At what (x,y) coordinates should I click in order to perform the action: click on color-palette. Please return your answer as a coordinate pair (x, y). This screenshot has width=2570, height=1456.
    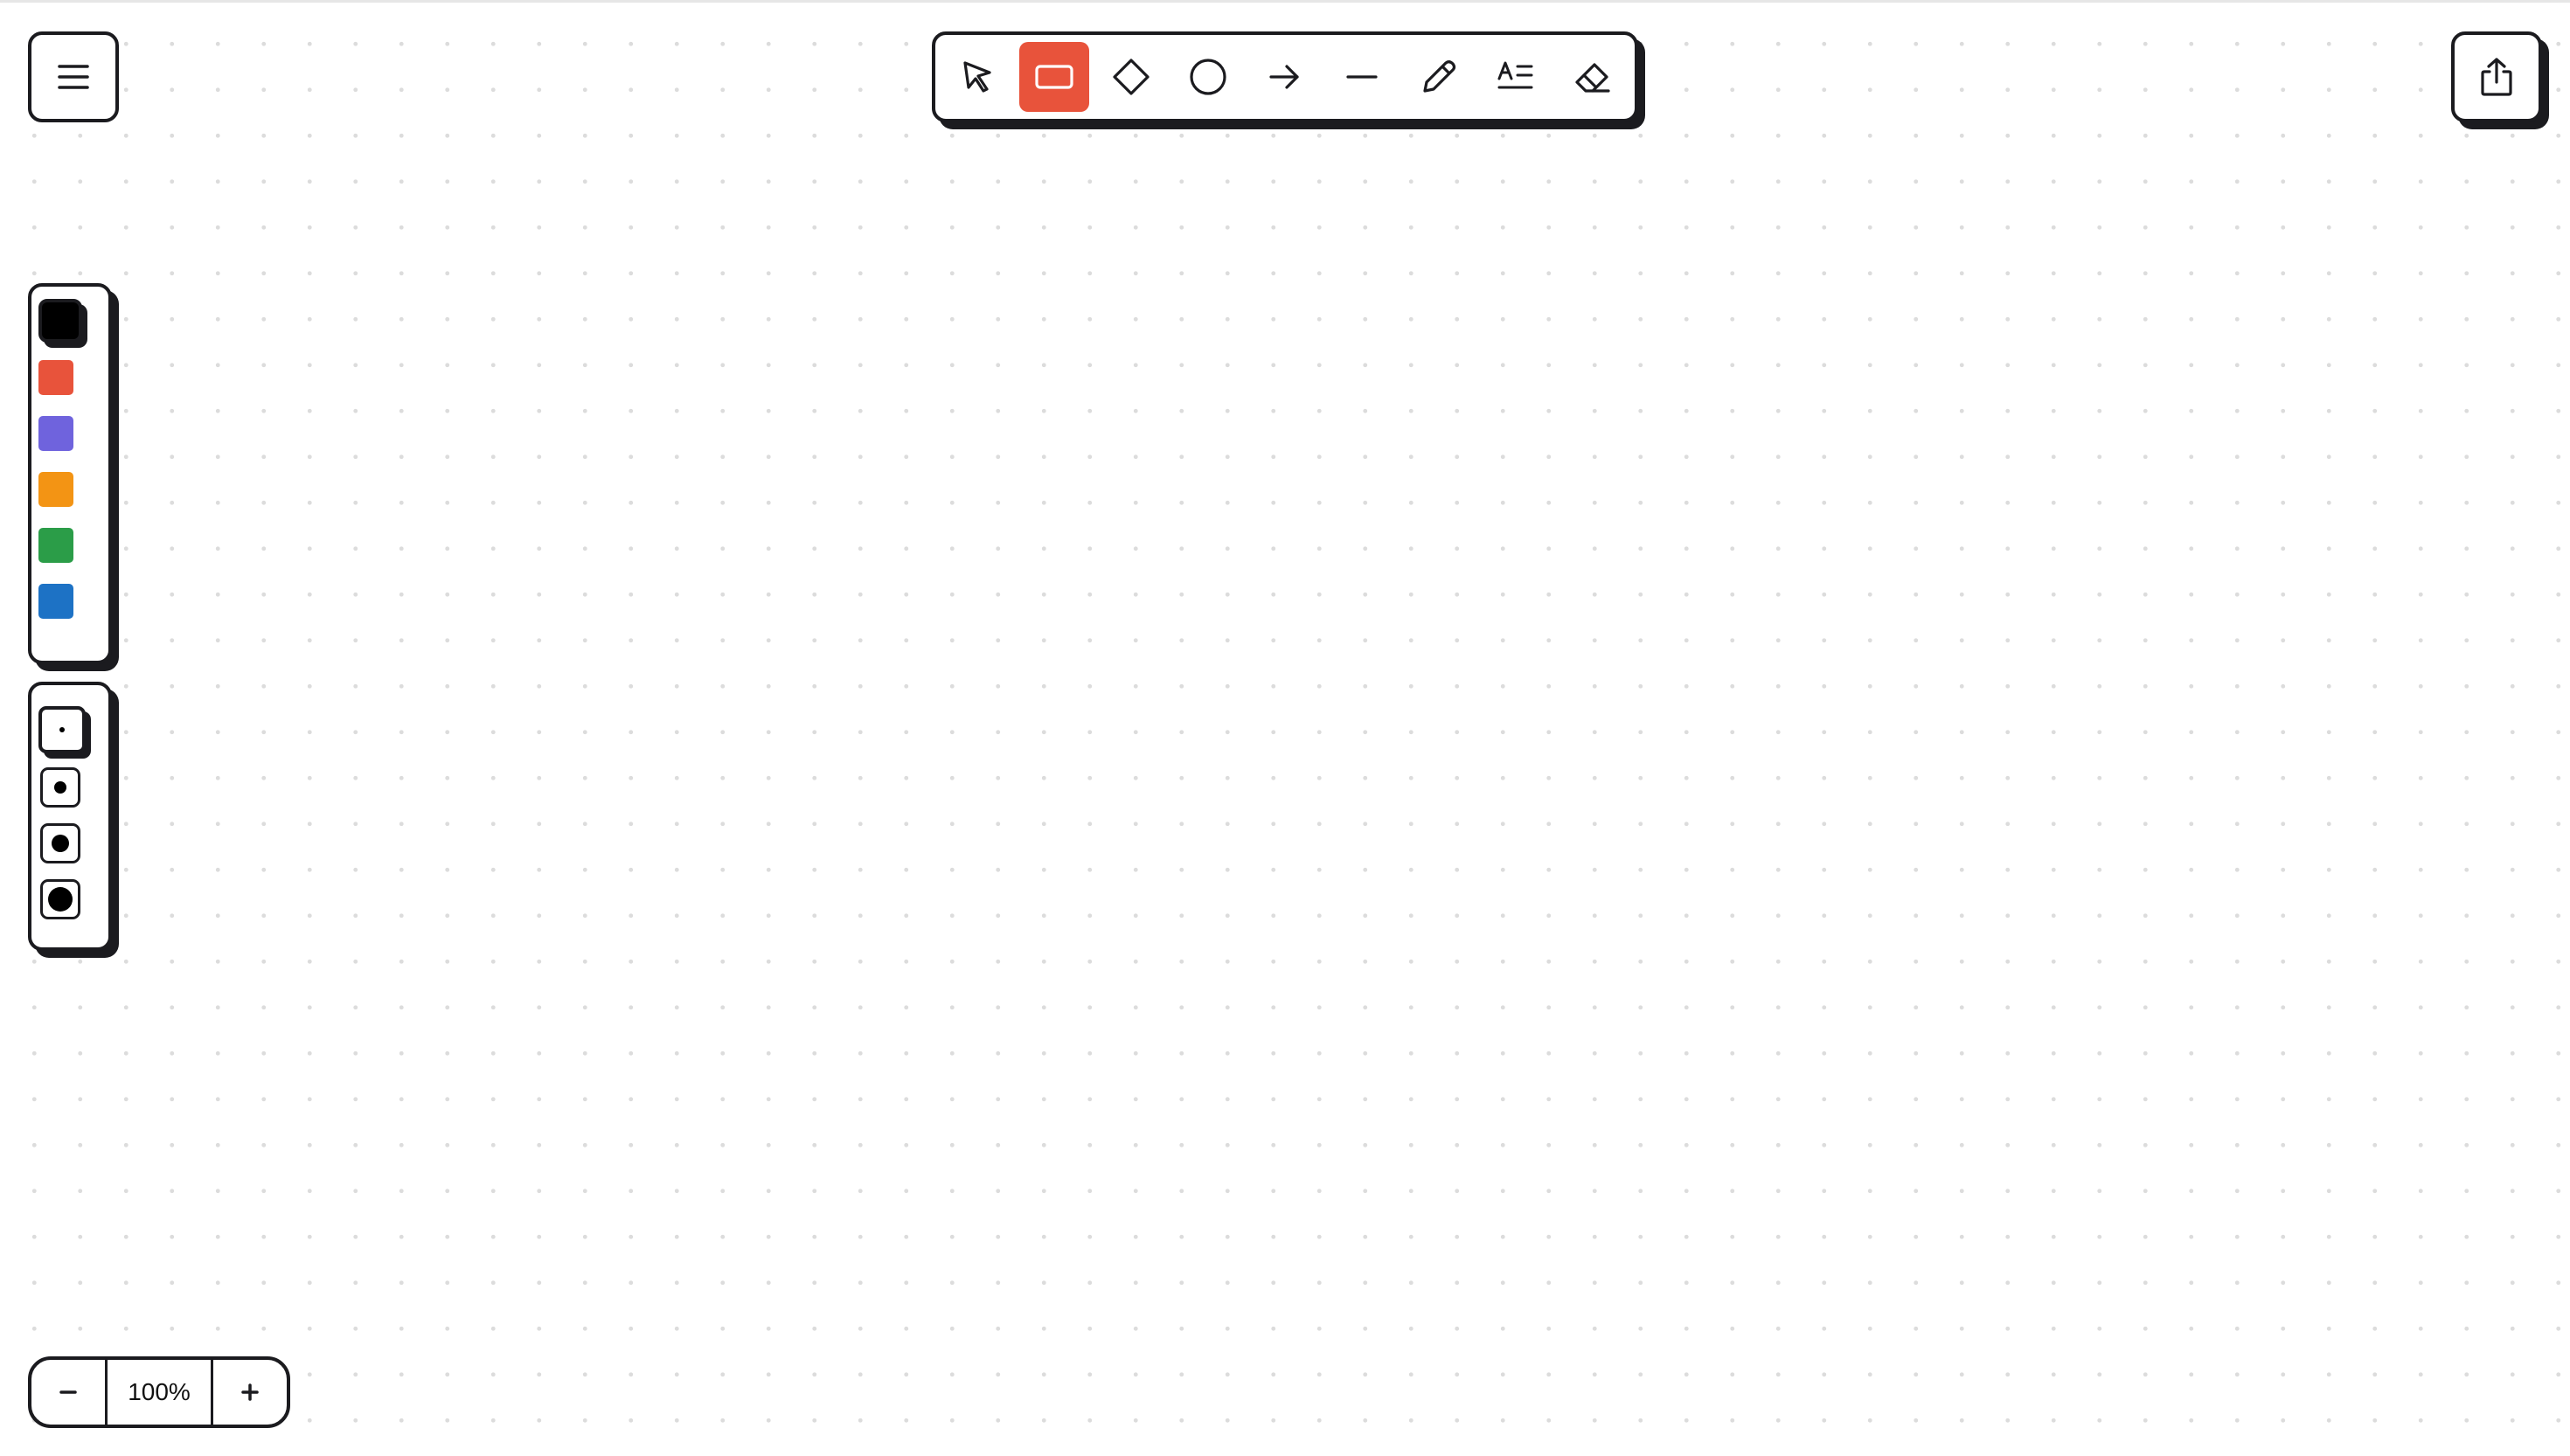
    Looking at the image, I should click on (70, 473).